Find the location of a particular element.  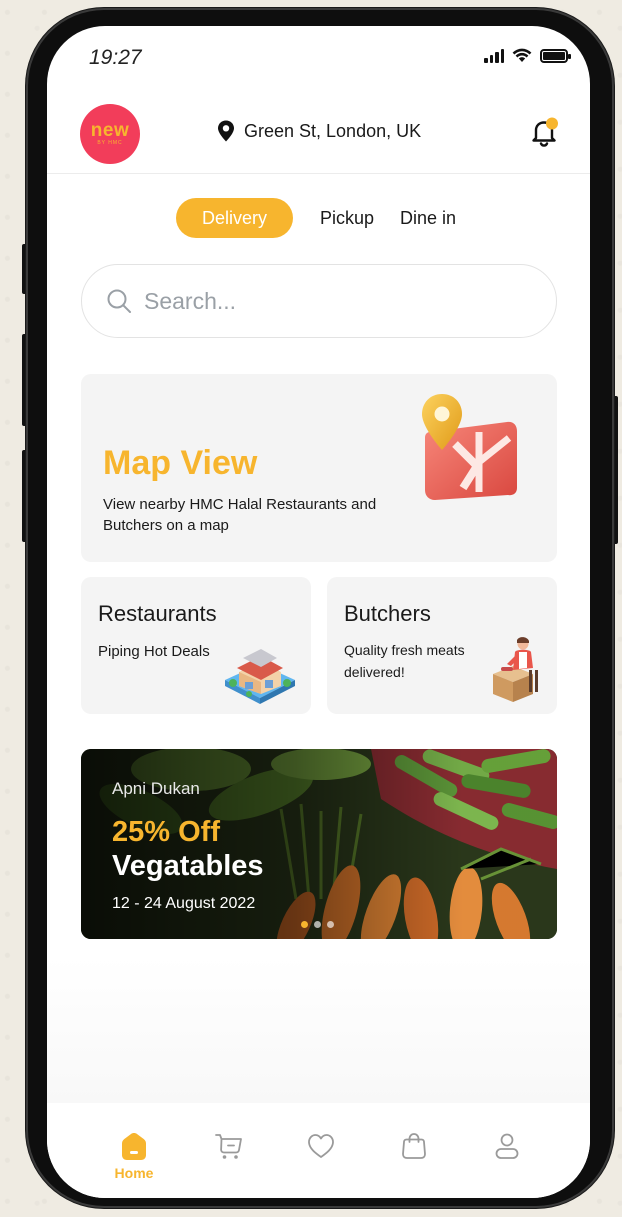

carousel-dots is located at coordinates (317, 924).